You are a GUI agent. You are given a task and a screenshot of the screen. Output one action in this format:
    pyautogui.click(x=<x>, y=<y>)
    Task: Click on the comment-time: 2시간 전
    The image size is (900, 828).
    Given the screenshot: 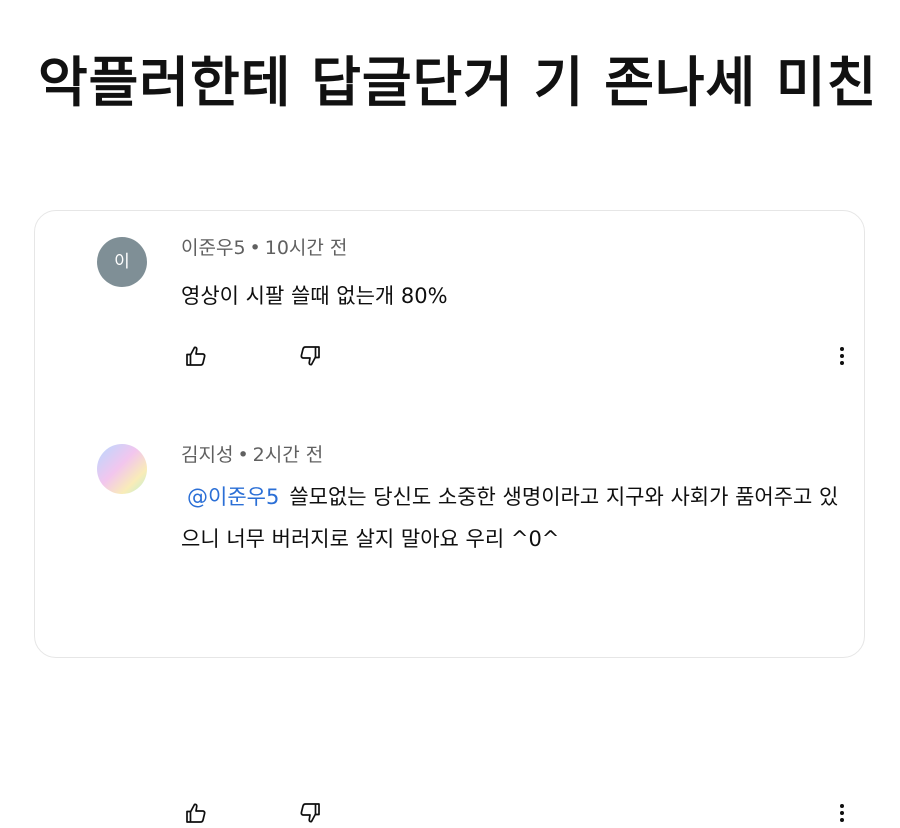 What is the action you would take?
    pyautogui.click(x=288, y=455)
    